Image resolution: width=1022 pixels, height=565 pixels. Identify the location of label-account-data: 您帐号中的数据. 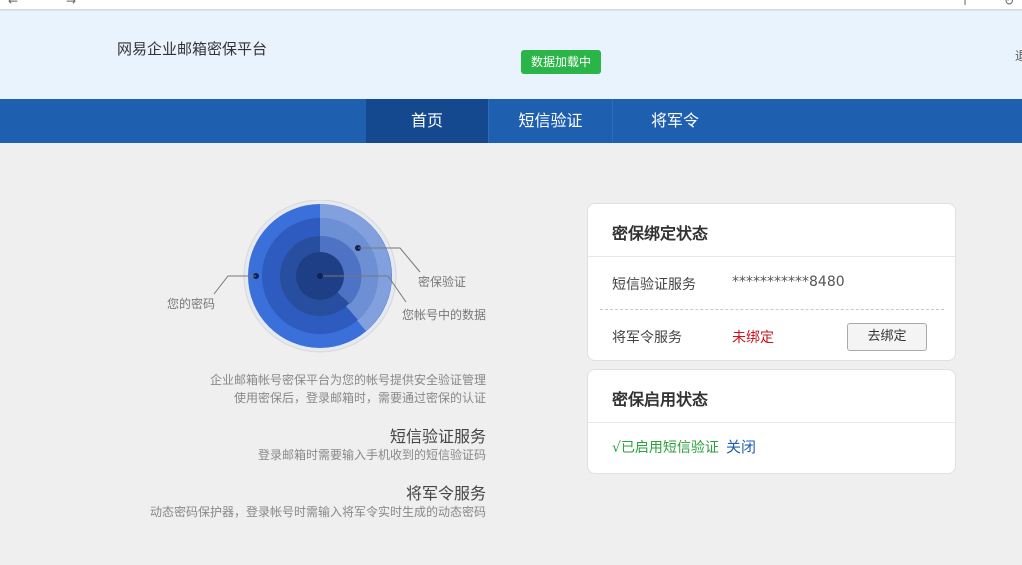
(444, 315).